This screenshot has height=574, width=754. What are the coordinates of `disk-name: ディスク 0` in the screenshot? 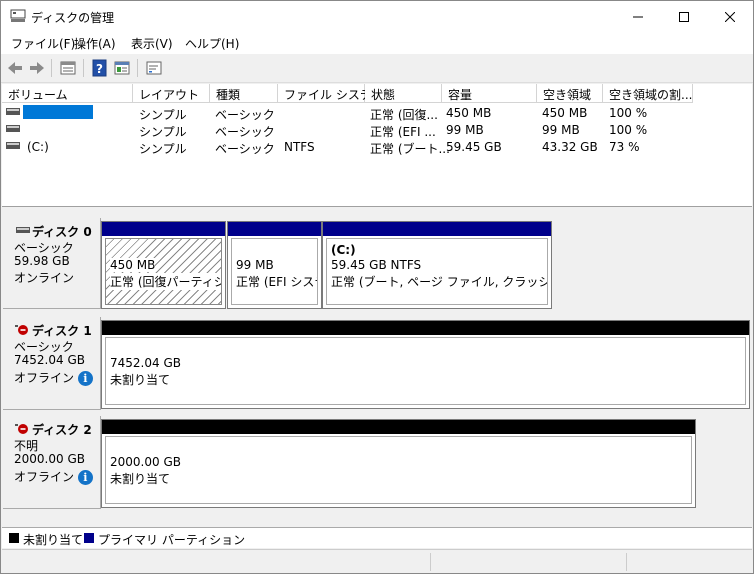 It's located at (62, 232).